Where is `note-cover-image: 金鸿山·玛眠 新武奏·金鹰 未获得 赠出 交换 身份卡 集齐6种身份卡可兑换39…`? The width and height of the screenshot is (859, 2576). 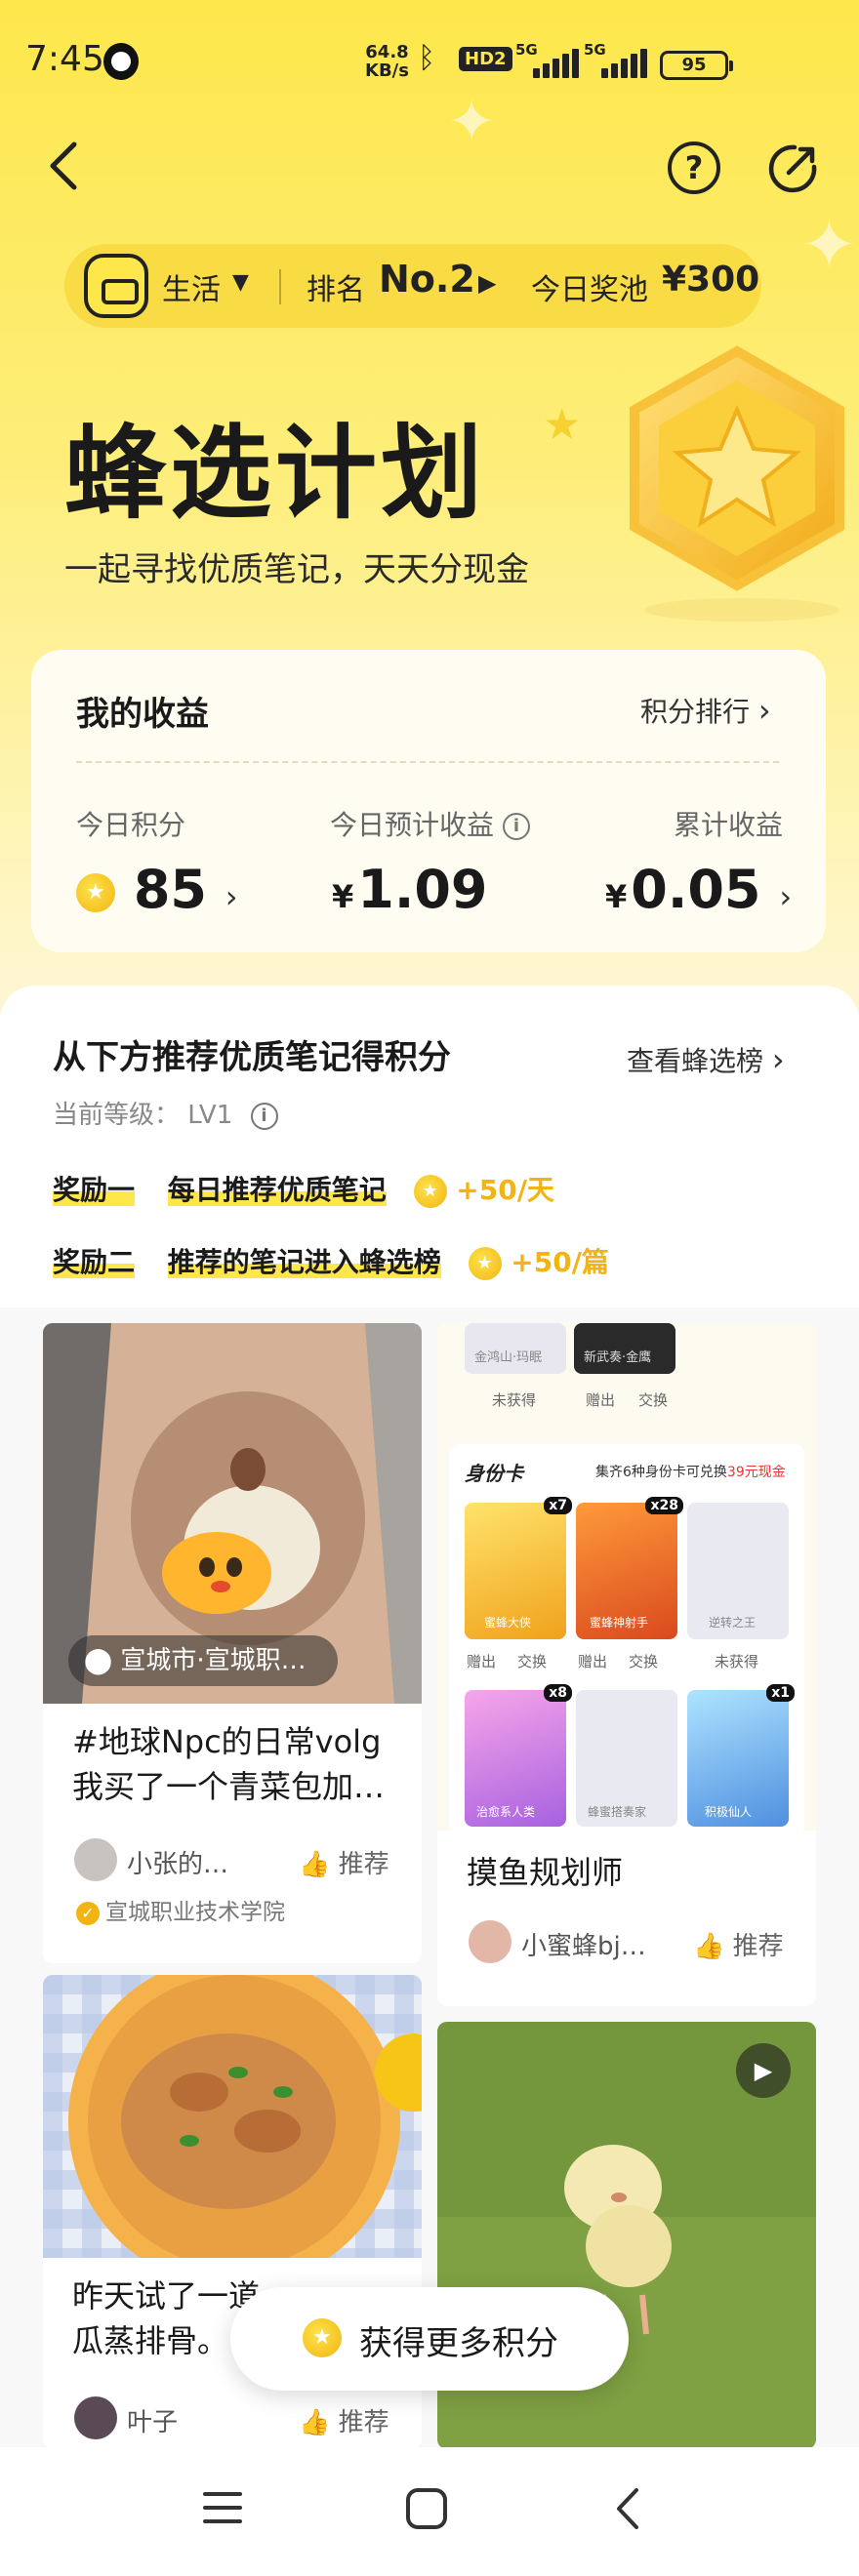 note-cover-image: 金鸿山·玛眠 新武奏·金鹰 未获得 赠出 交换 身份卡 集齐6种身份卡可兑换39… is located at coordinates (627, 1578).